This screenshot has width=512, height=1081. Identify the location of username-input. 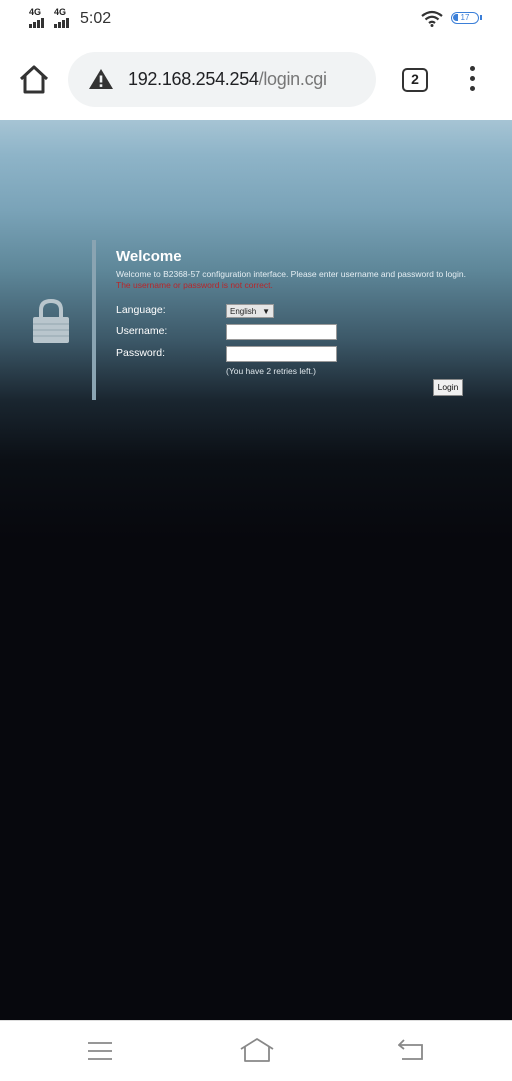
(281, 332).